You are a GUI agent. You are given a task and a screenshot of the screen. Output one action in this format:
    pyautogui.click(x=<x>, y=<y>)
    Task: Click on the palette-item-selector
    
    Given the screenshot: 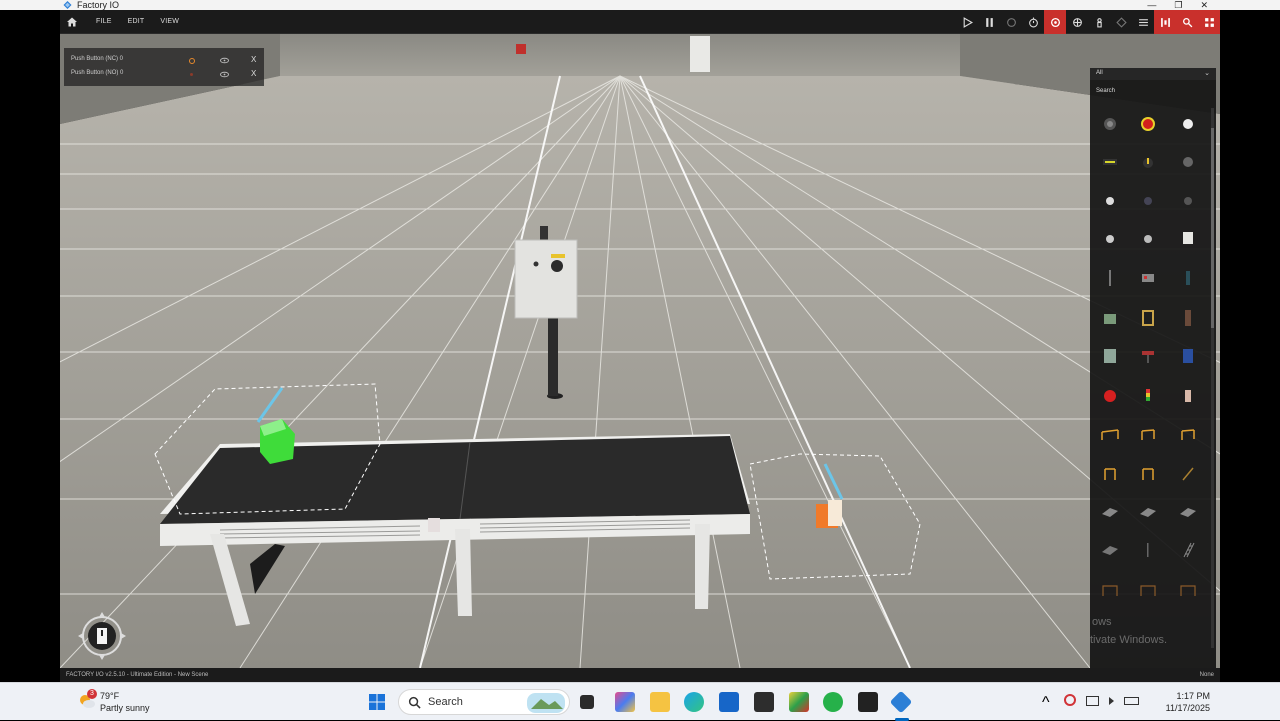 What is the action you would take?
    pyautogui.click(x=1148, y=162)
    